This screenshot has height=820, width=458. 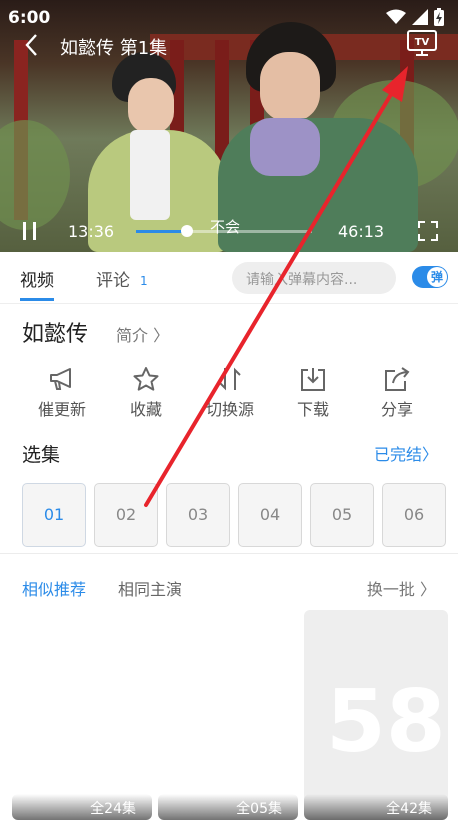 I want to click on episode-button-02: 02, so click(x=126, y=515).